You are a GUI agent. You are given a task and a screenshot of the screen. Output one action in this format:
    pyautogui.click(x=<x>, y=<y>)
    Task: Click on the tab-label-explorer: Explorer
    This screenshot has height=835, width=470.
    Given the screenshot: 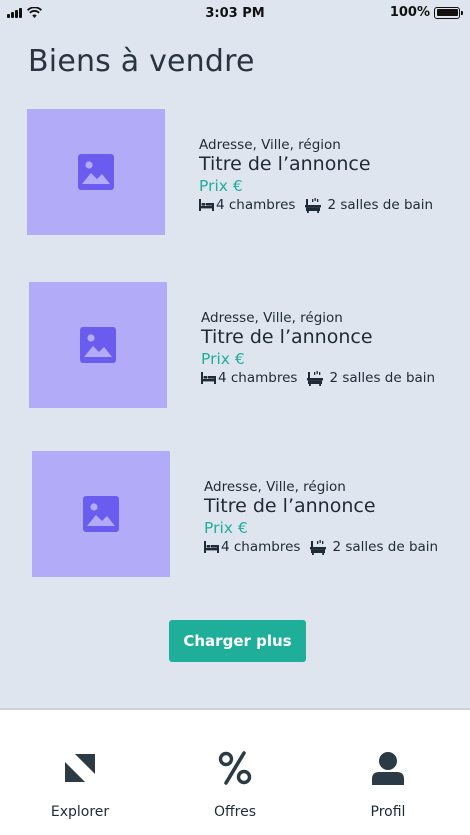 What is the action you would take?
    pyautogui.click(x=80, y=812)
    